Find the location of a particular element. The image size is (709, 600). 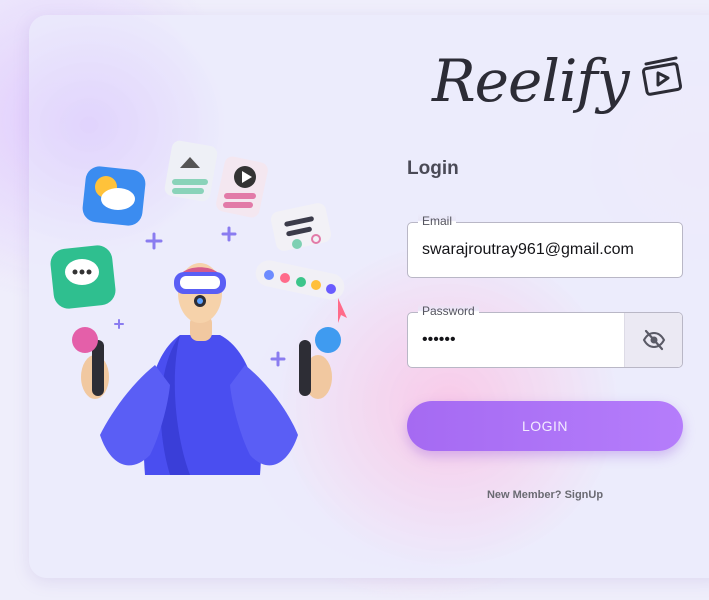

eye-off-icon is located at coordinates (653, 340).